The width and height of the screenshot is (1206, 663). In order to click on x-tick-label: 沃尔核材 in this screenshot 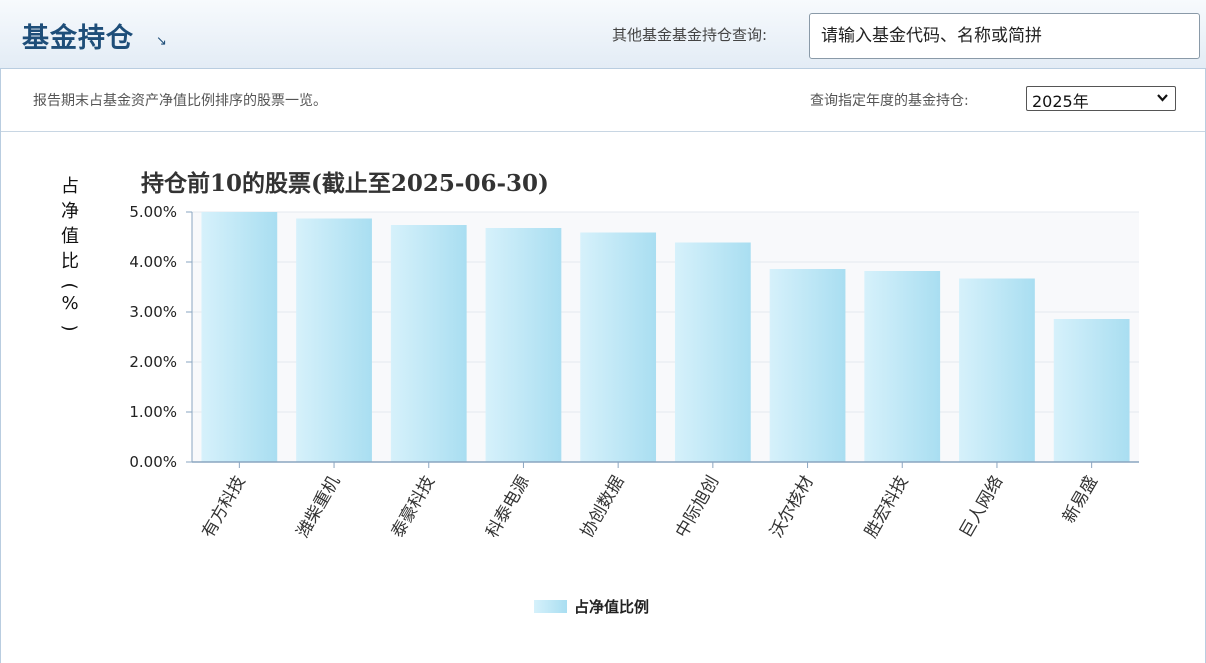, I will do `click(792, 507)`.